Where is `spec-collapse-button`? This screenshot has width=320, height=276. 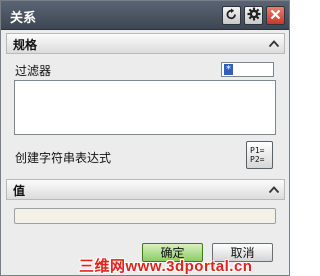
spec-collapse-button is located at coordinates (273, 43).